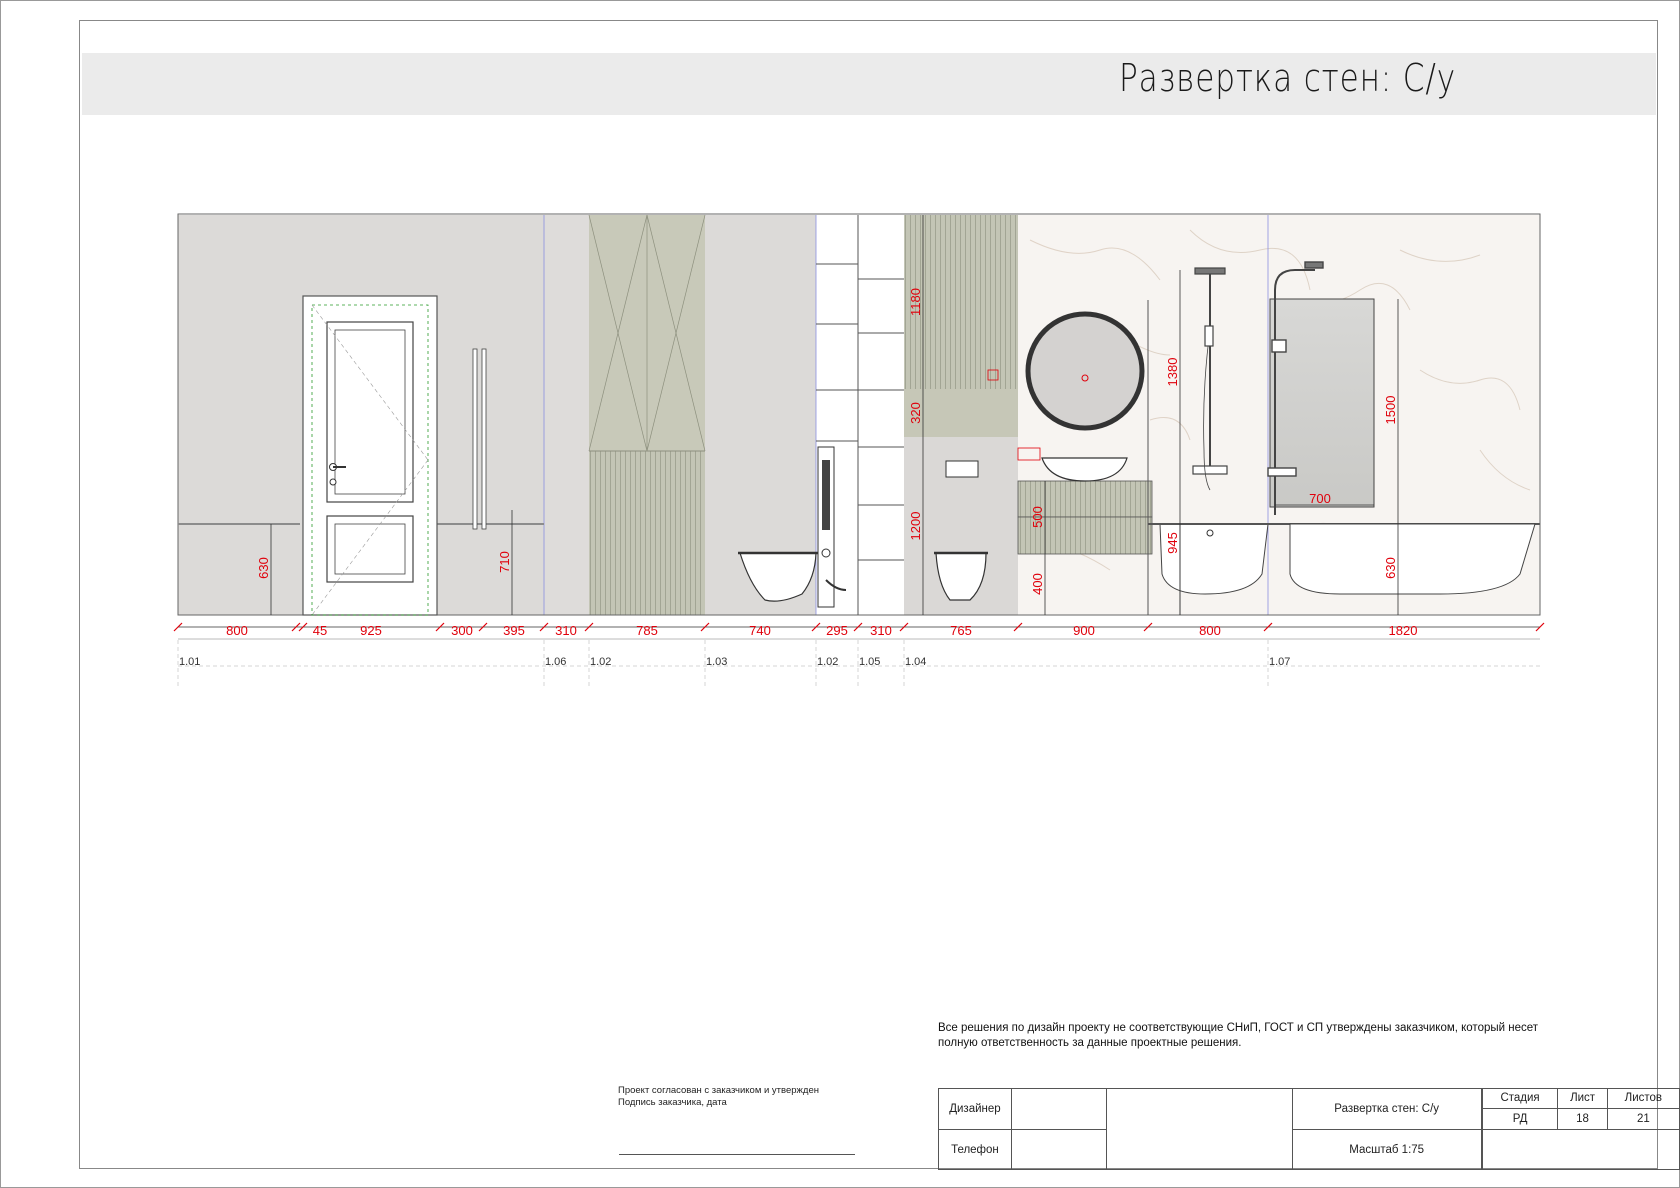  What do you see at coordinates (1084, 630) in the screenshot?
I see `dim-h-11: 900` at bounding box center [1084, 630].